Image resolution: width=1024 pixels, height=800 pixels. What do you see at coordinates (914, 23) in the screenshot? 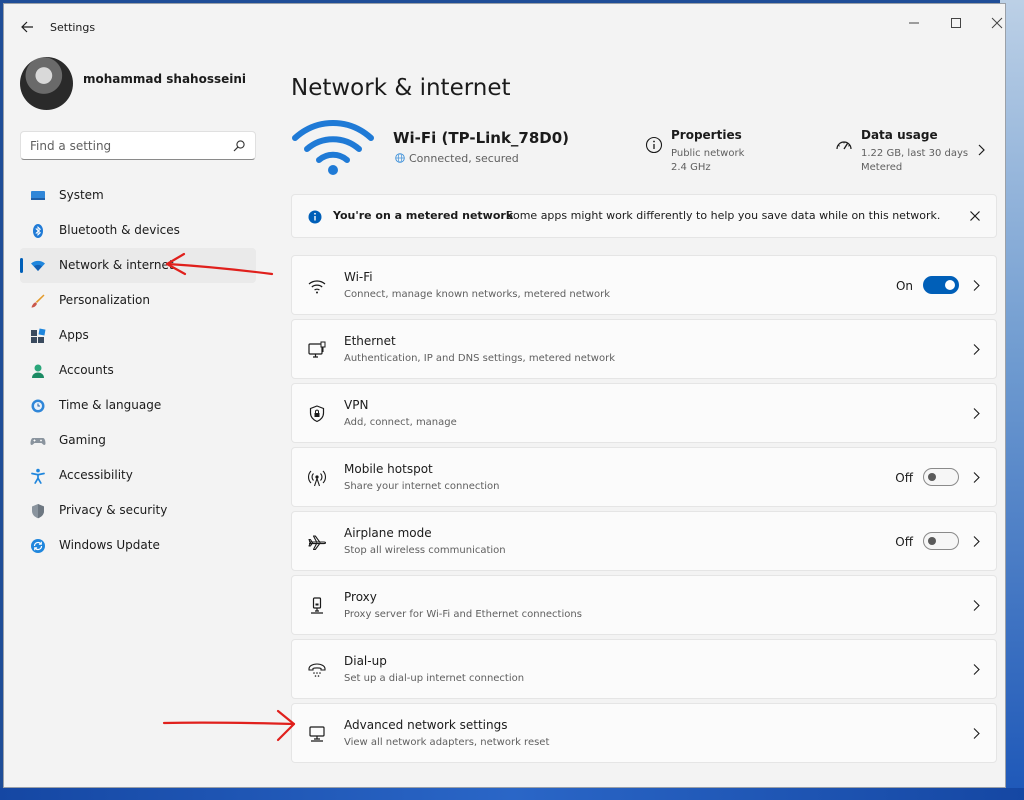
I see `minimize-icon` at bounding box center [914, 23].